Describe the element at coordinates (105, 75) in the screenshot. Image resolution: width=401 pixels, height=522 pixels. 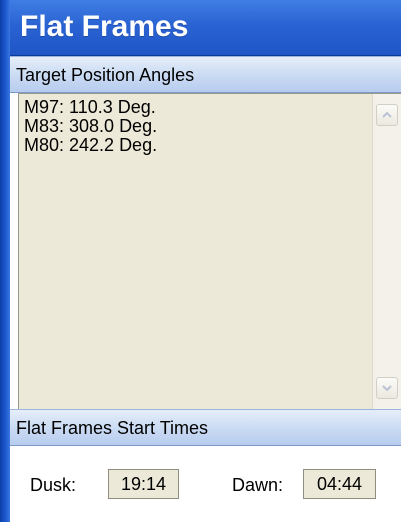
I see `target-position-angles-header-label: Target Position Angles` at that location.